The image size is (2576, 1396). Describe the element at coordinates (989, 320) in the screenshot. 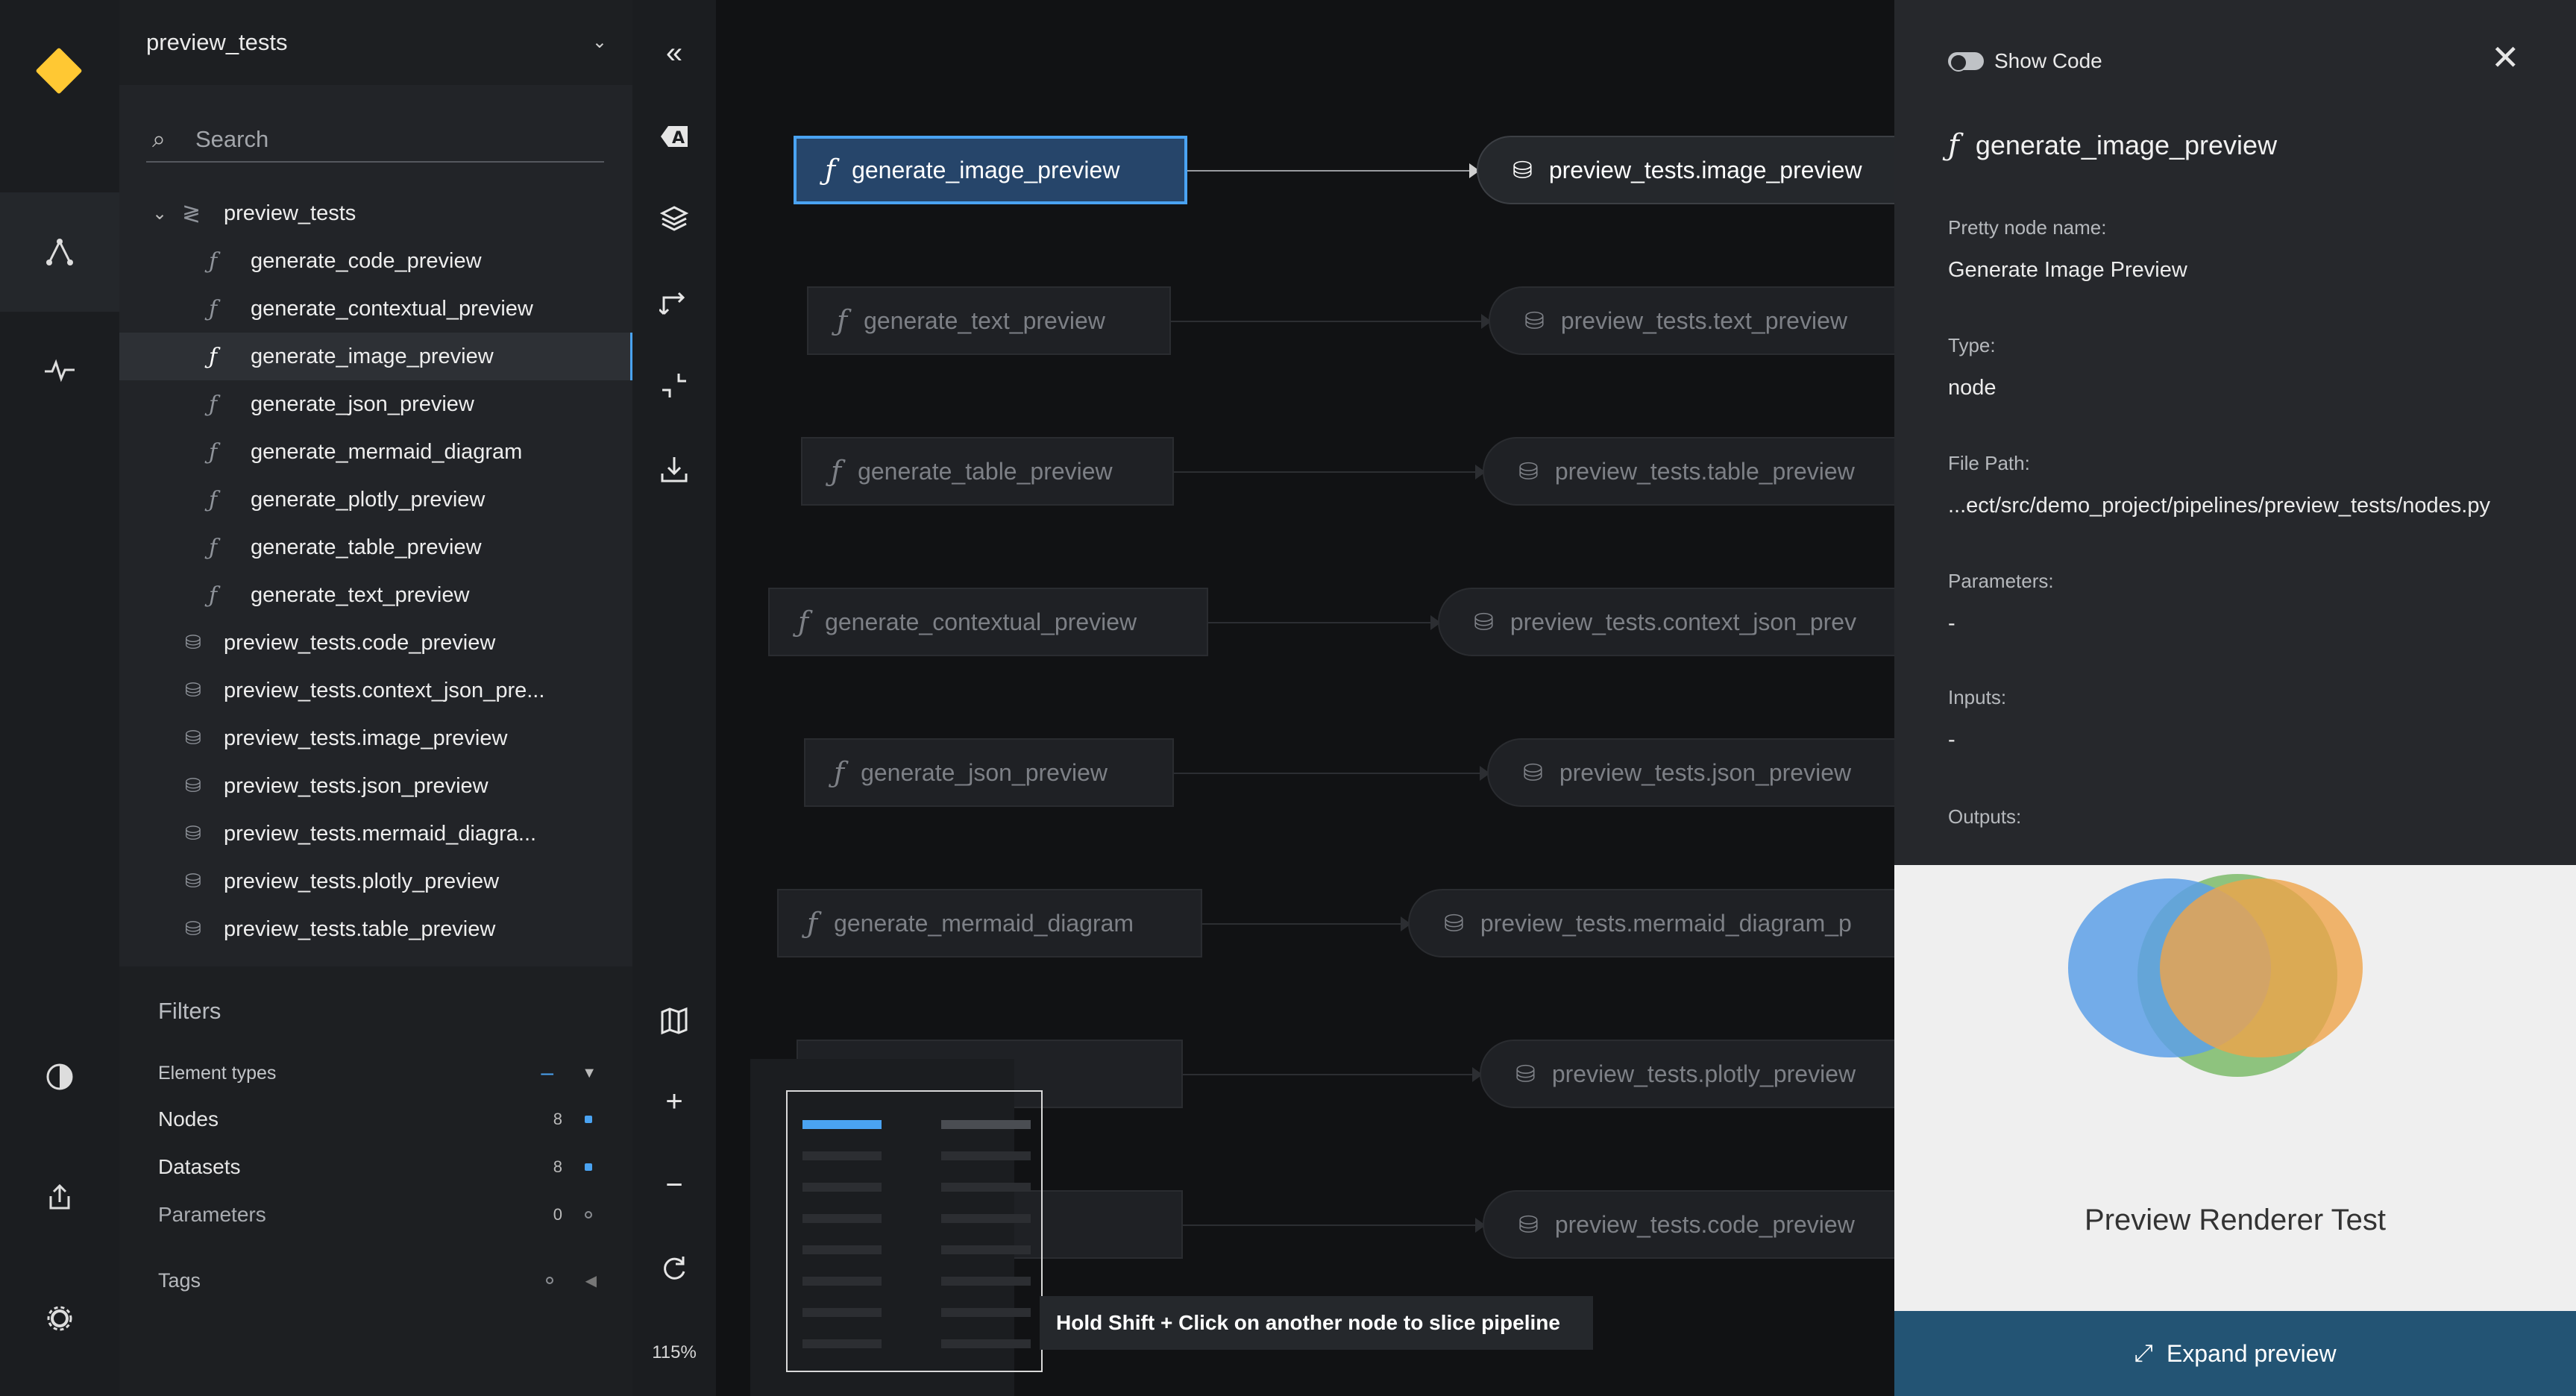

I see `function-node: ƒ generate_text_preview` at that location.